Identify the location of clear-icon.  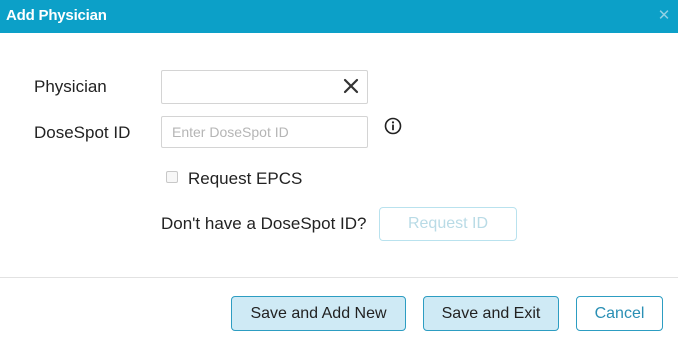
(351, 86).